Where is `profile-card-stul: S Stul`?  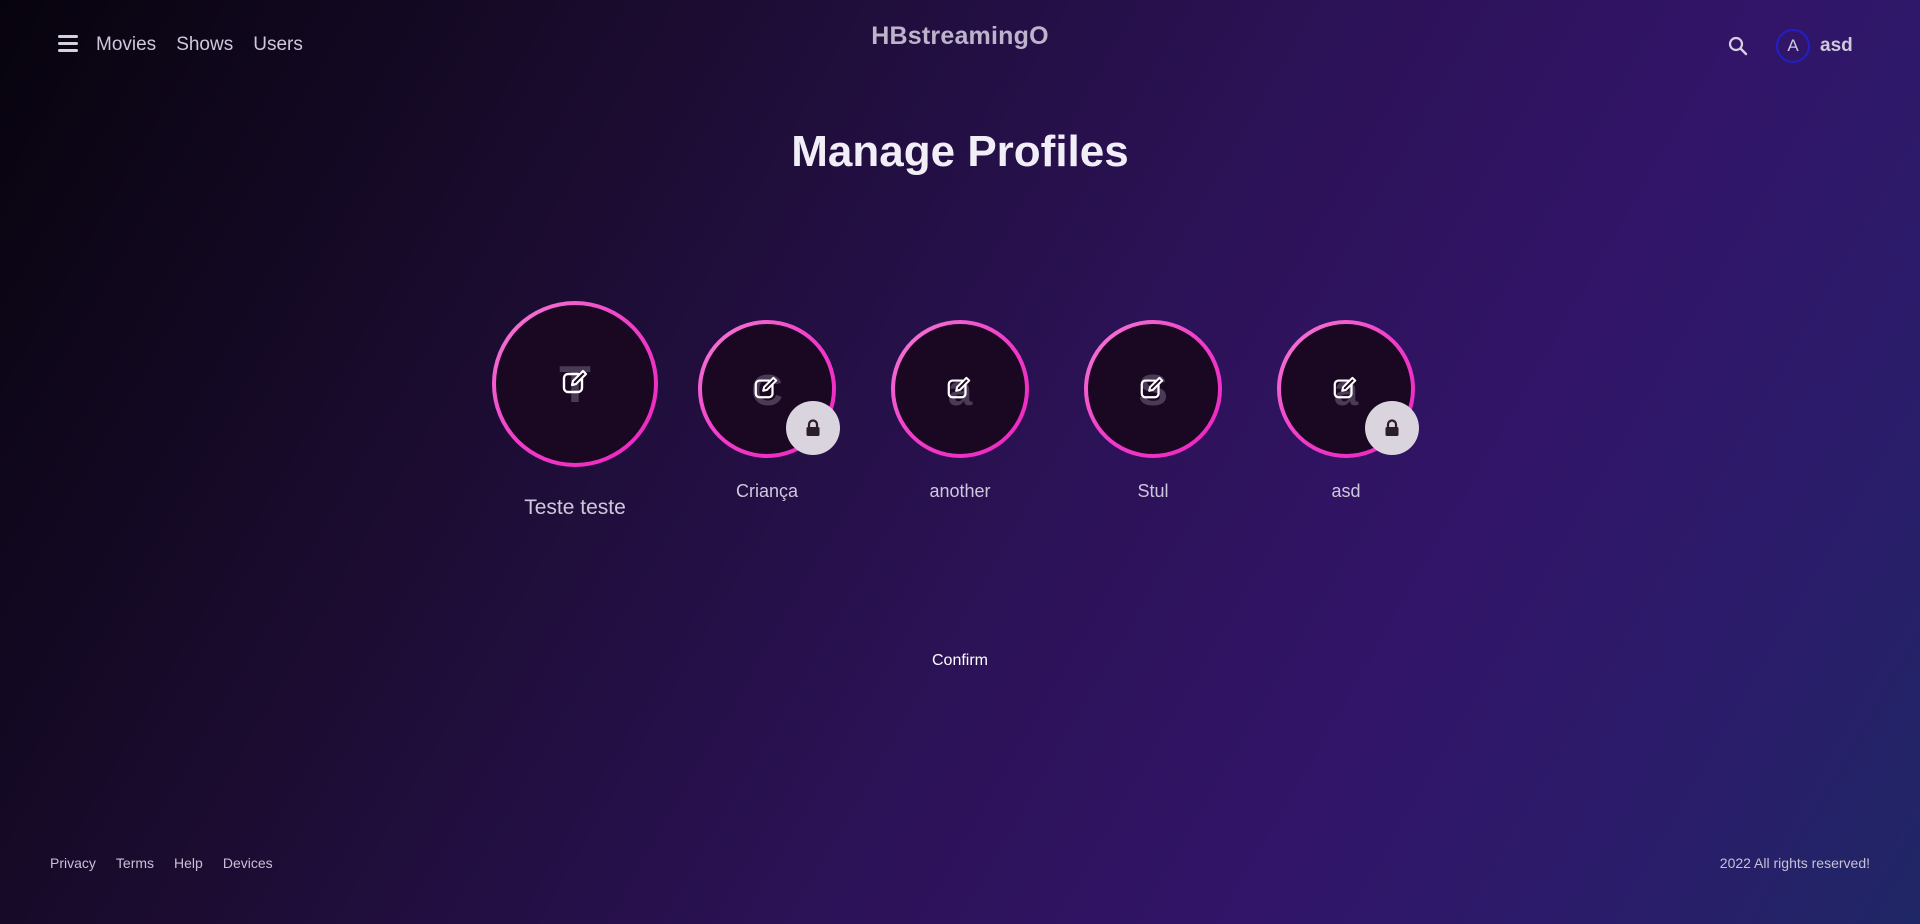 profile-card-stul: S Stul is located at coordinates (1153, 412).